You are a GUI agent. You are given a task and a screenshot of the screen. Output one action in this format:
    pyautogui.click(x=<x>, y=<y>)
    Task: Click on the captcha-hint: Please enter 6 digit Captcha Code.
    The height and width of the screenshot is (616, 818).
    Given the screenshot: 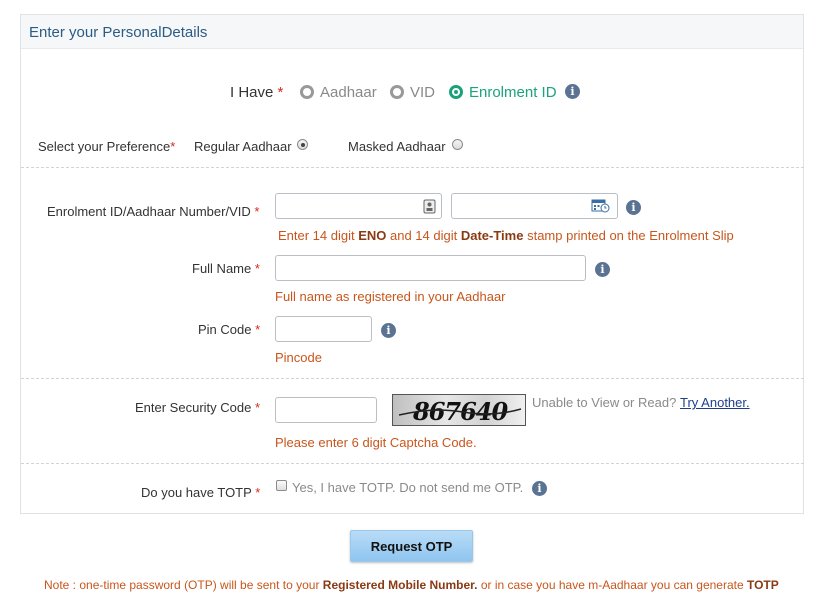 What is the action you would take?
    pyautogui.click(x=376, y=442)
    